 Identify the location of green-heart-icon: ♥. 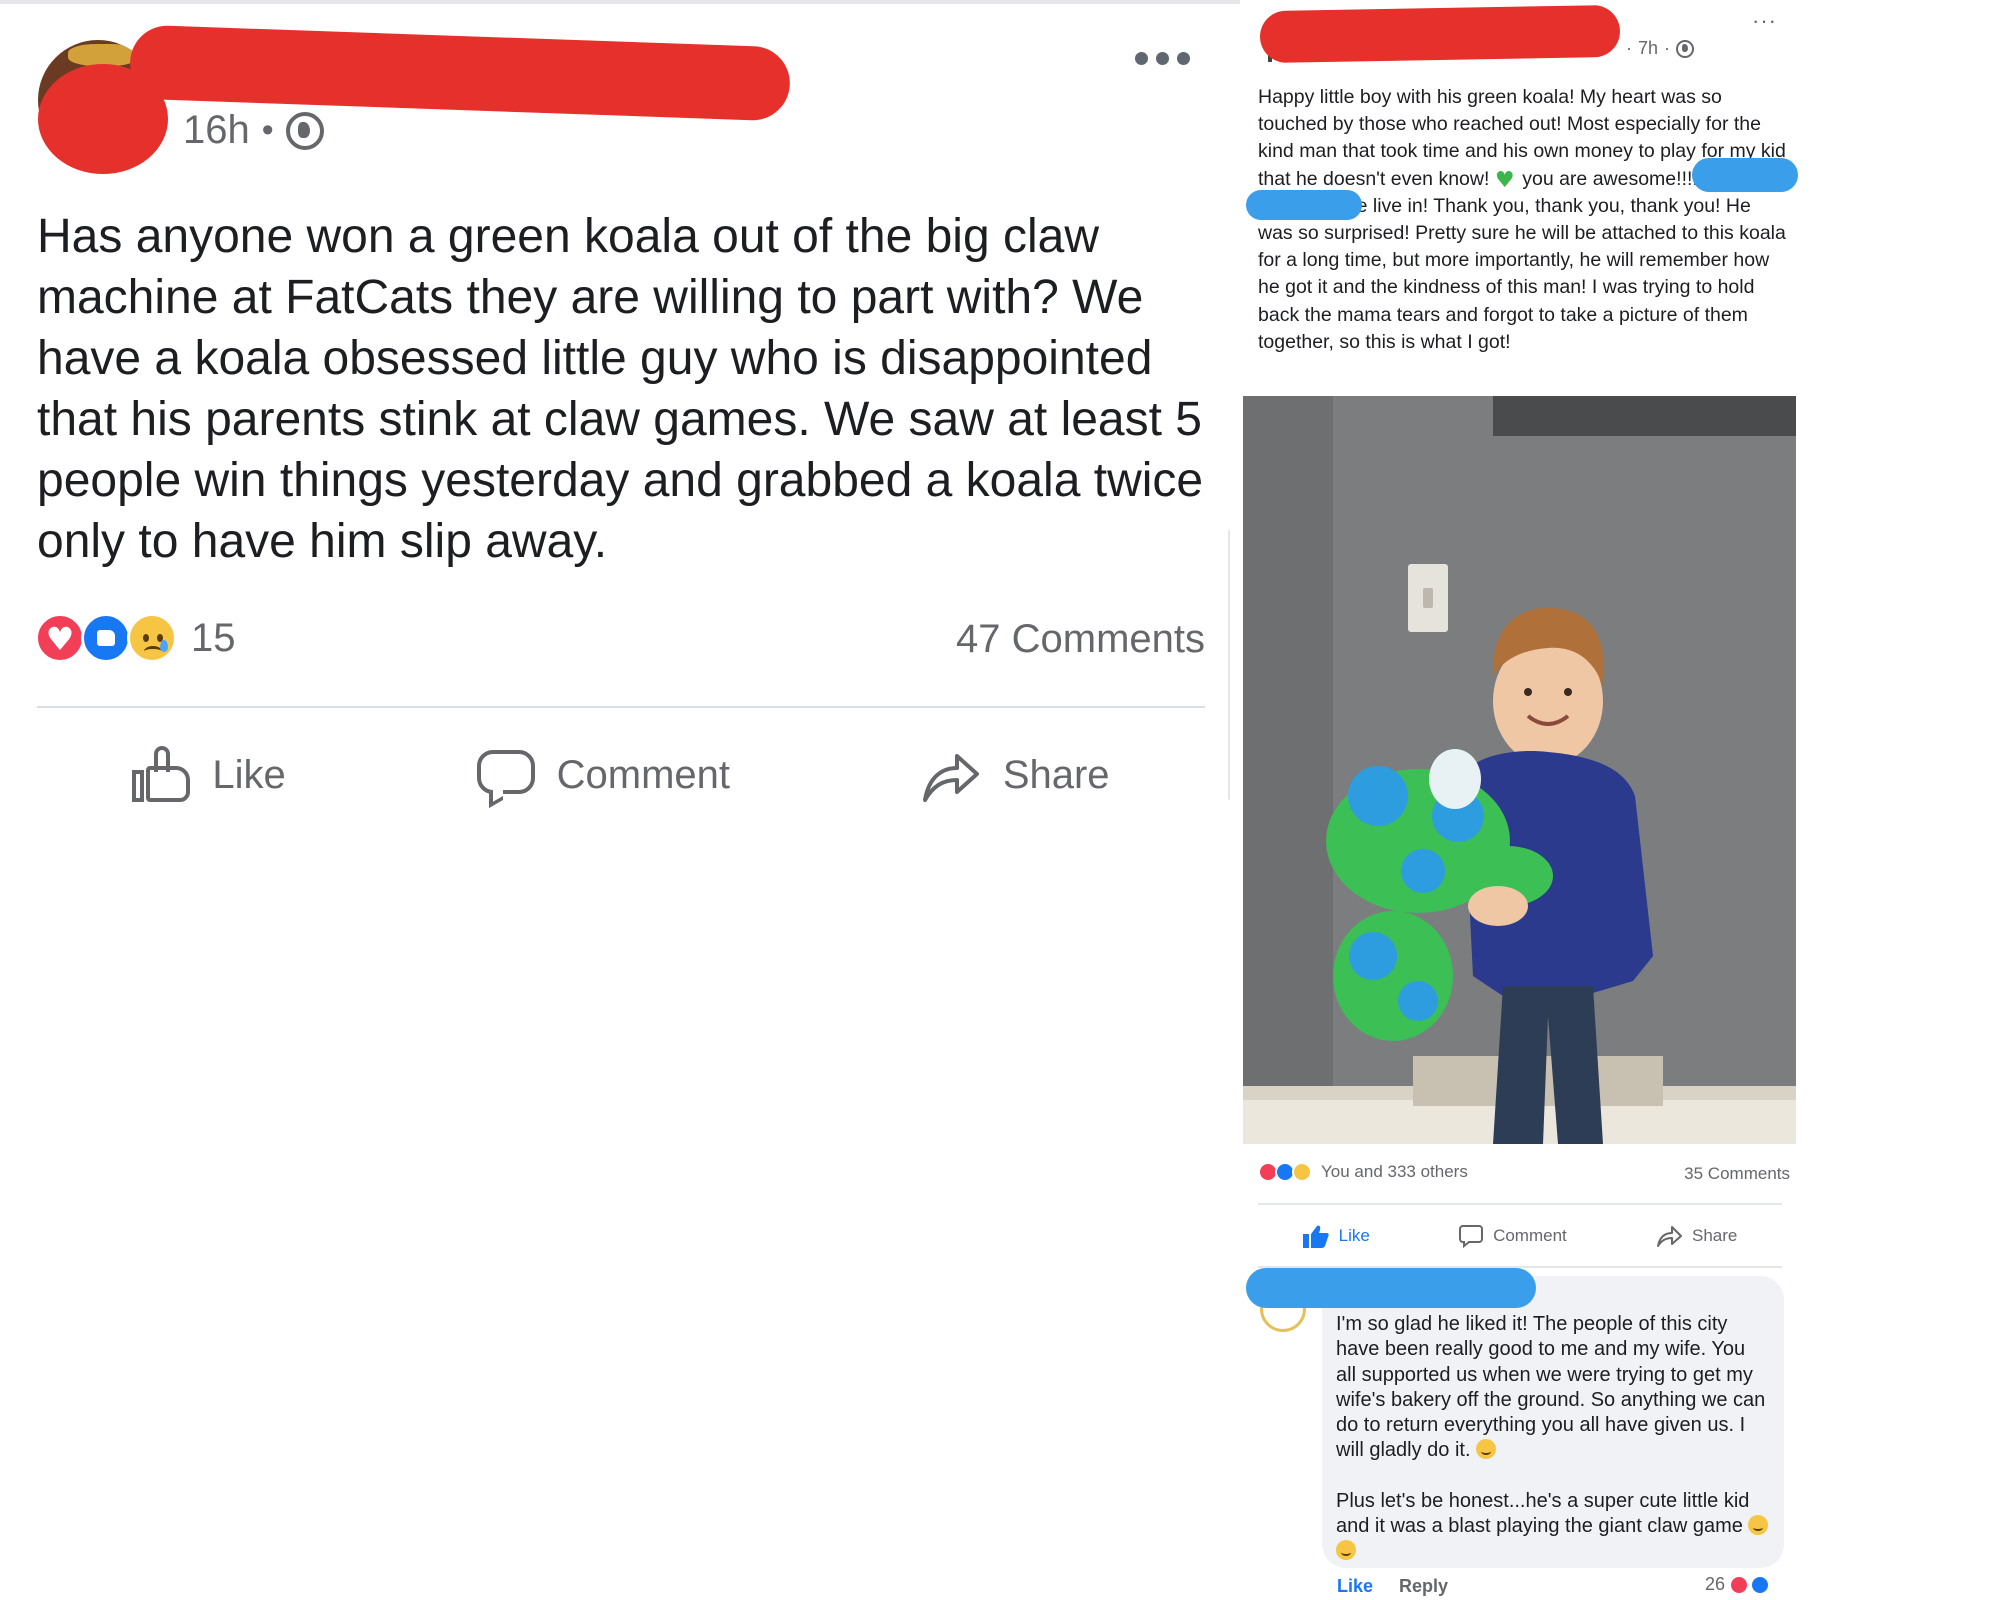
(1504, 180).